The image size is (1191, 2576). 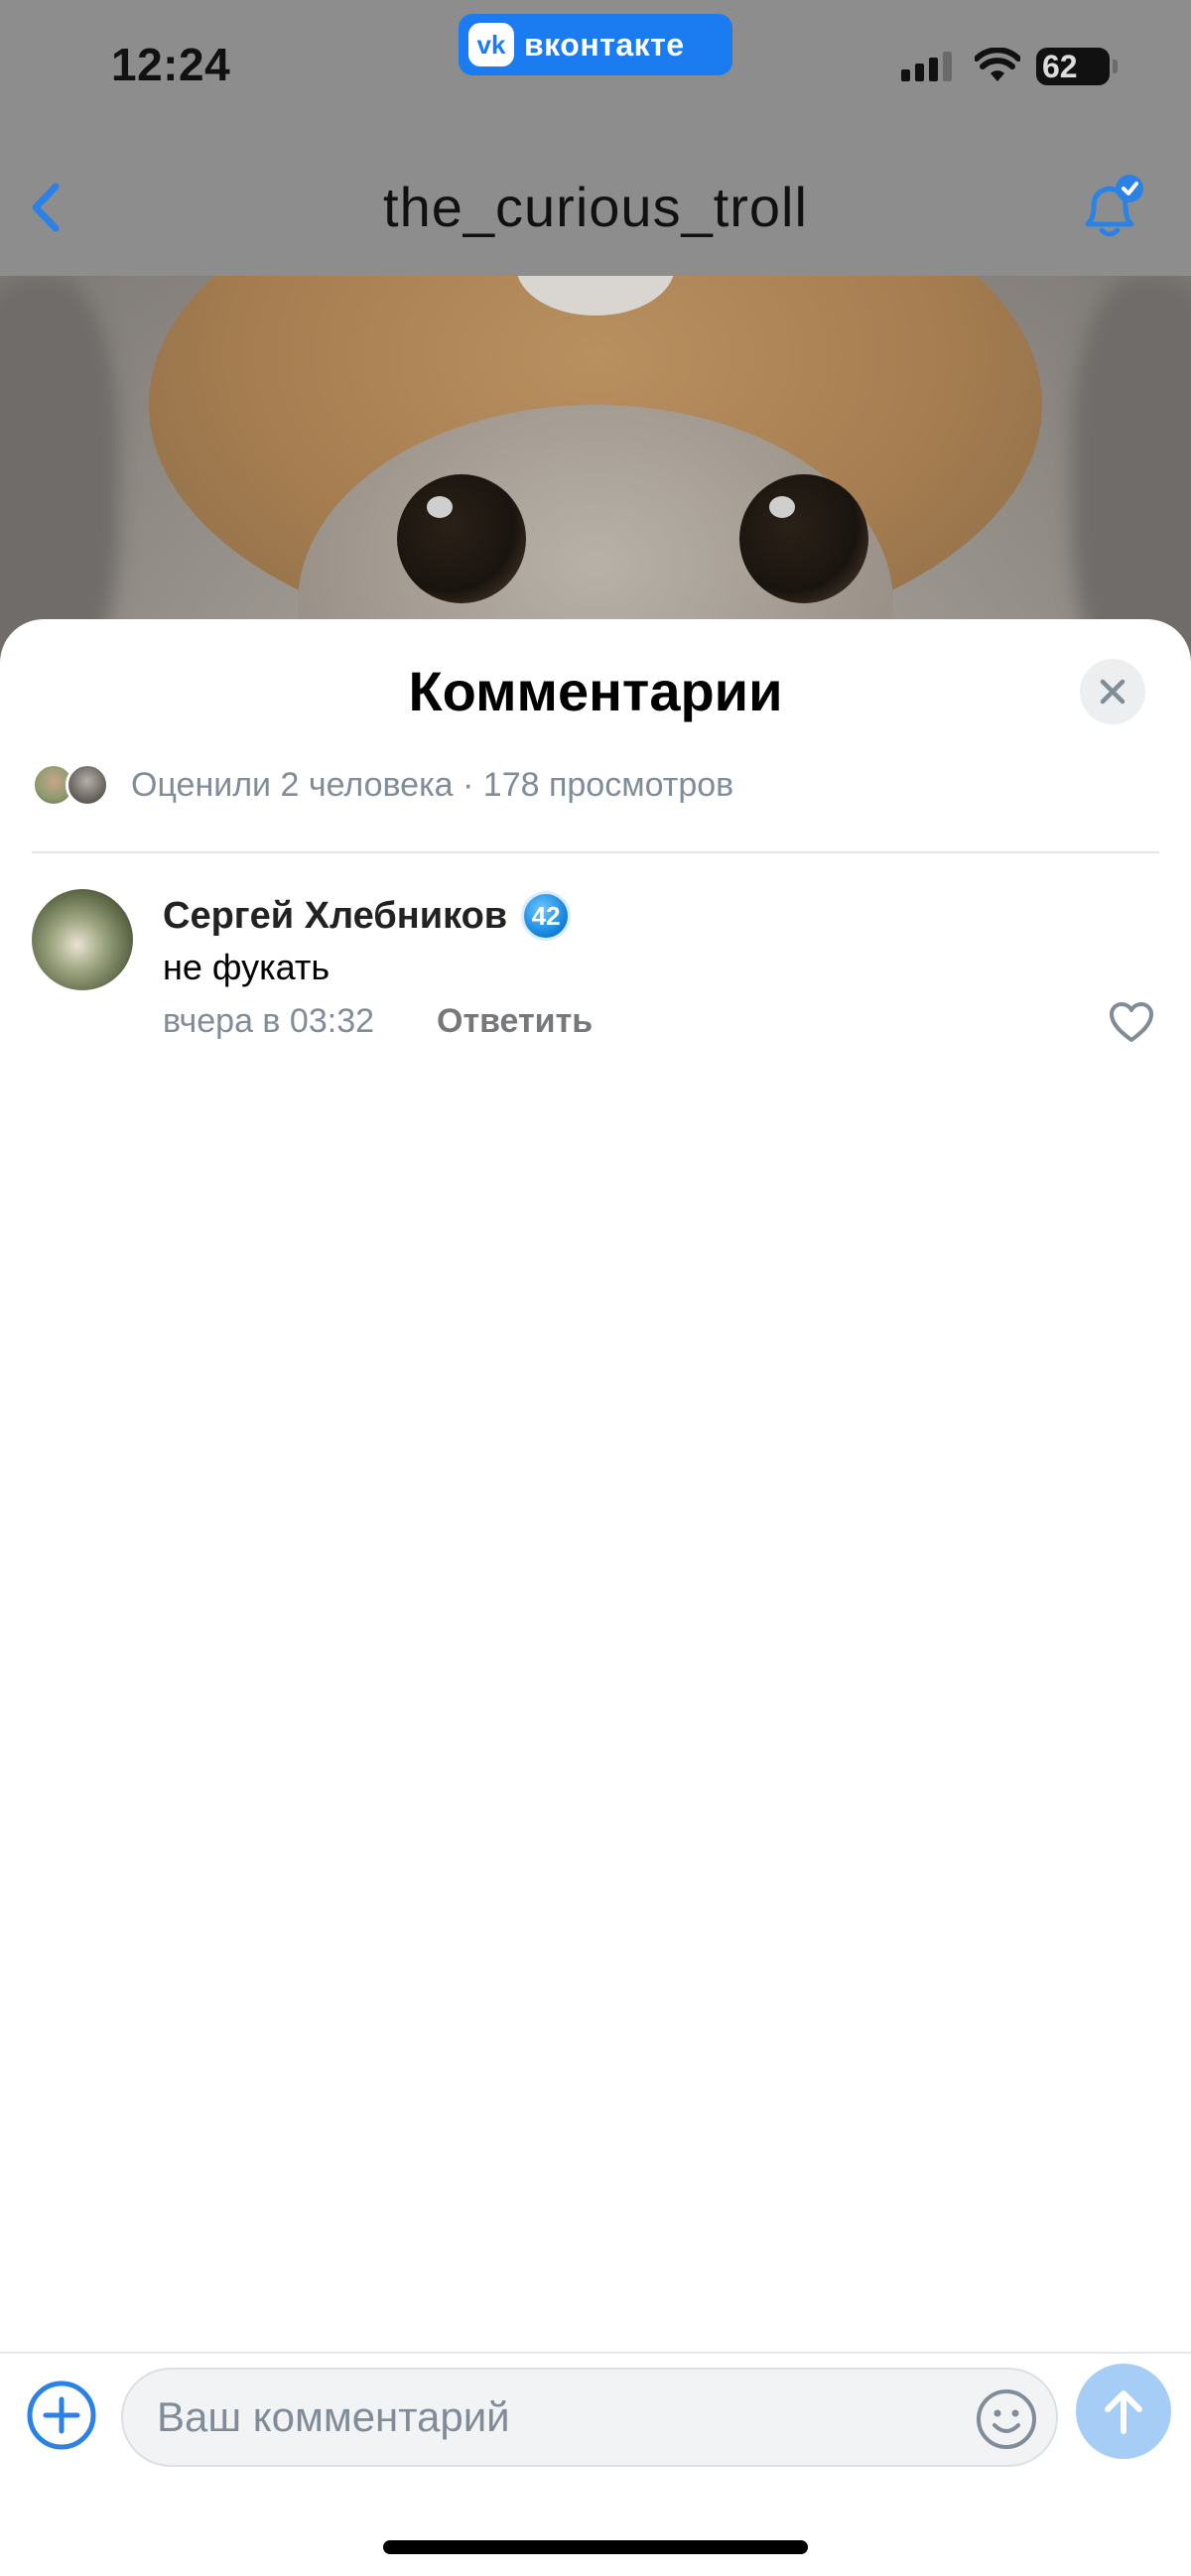 What do you see at coordinates (62, 2416) in the screenshot?
I see `add-attachment-button` at bounding box center [62, 2416].